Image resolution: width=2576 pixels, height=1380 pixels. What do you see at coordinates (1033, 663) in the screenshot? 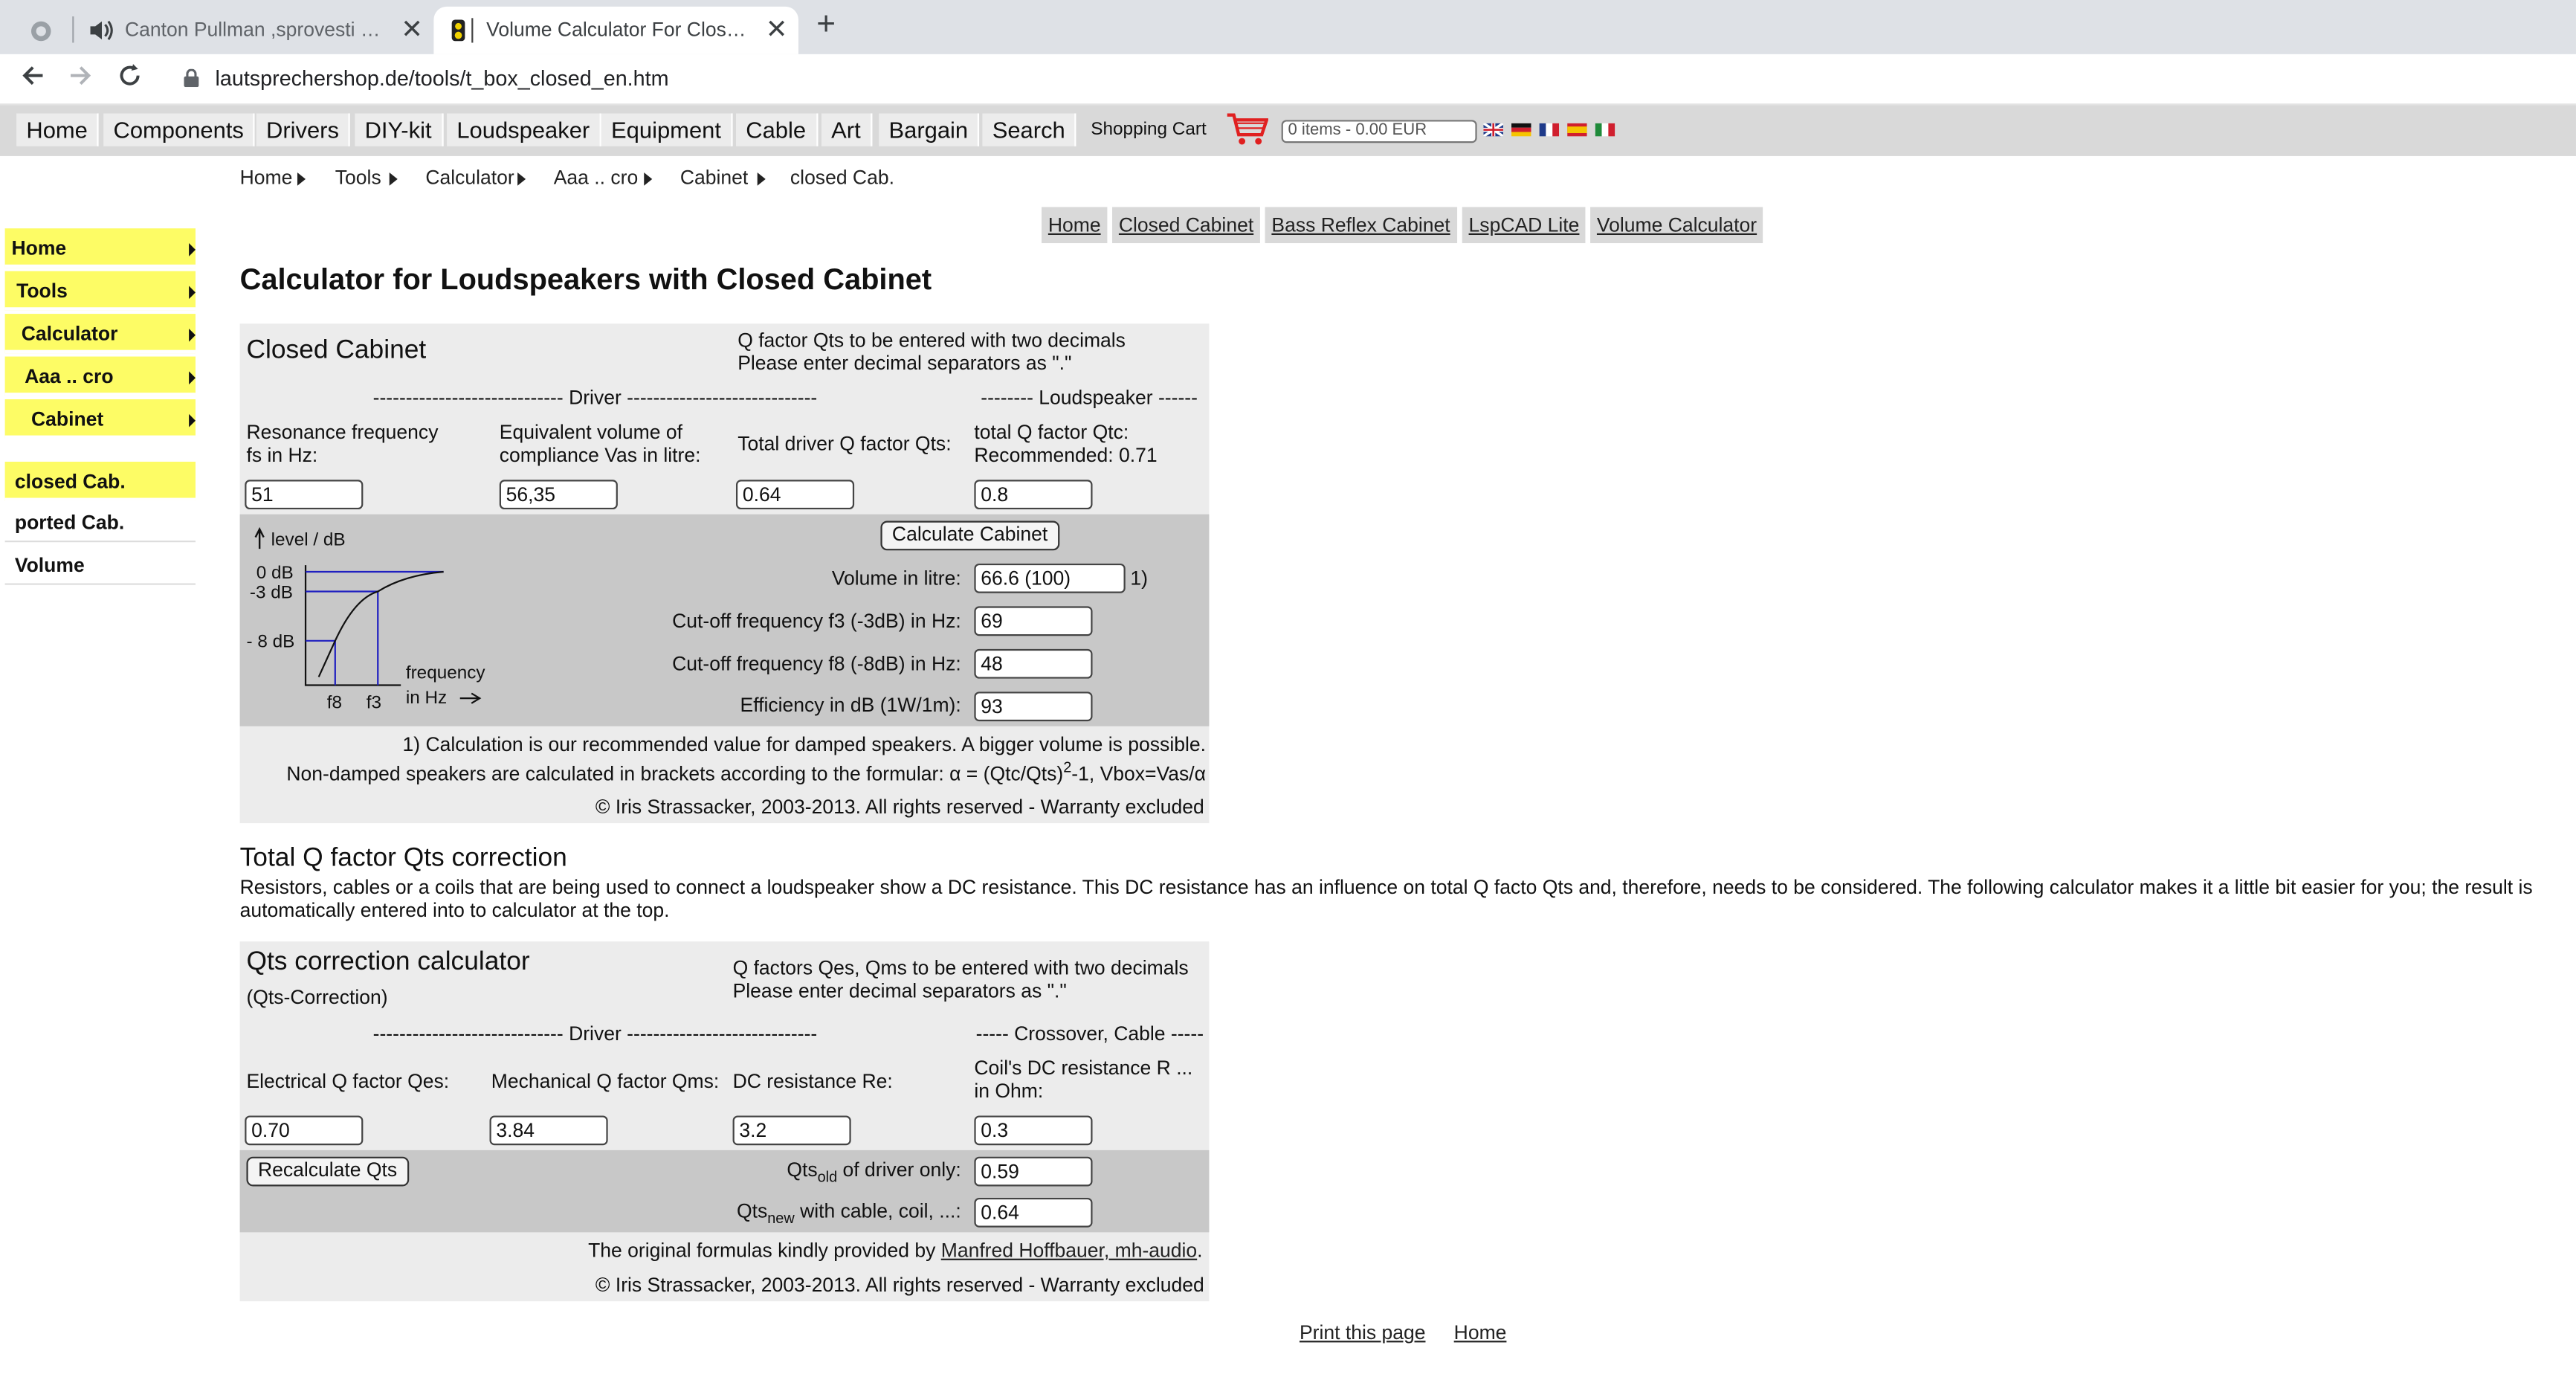
I see `f8-output: 48` at bounding box center [1033, 663].